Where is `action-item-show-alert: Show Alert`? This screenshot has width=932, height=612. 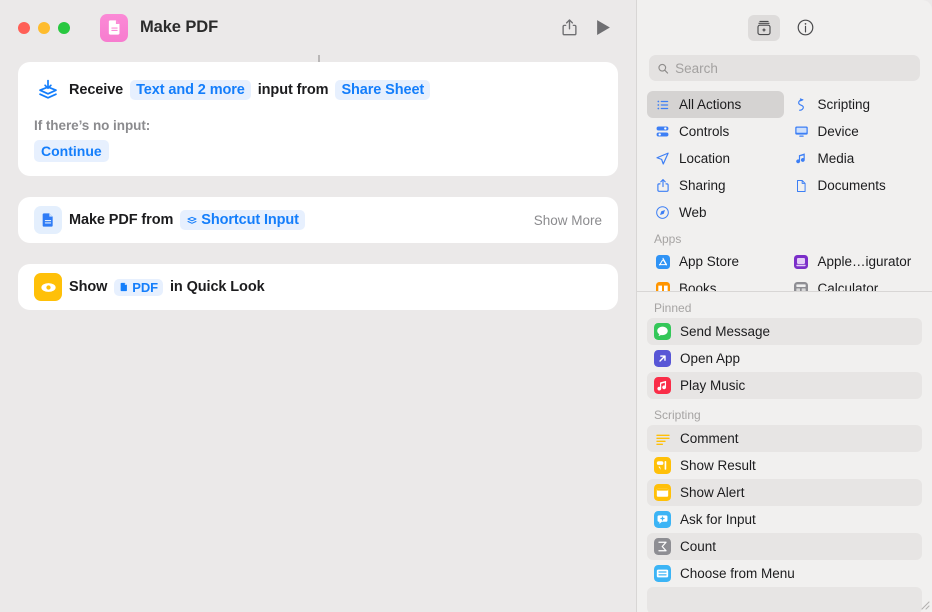 action-item-show-alert: Show Alert is located at coordinates (784, 492).